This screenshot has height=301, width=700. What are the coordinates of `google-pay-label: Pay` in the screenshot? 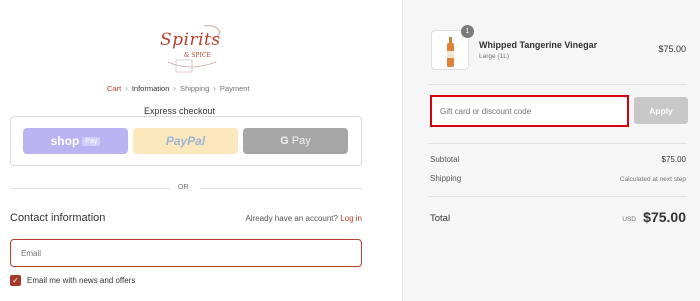 It's located at (301, 141).